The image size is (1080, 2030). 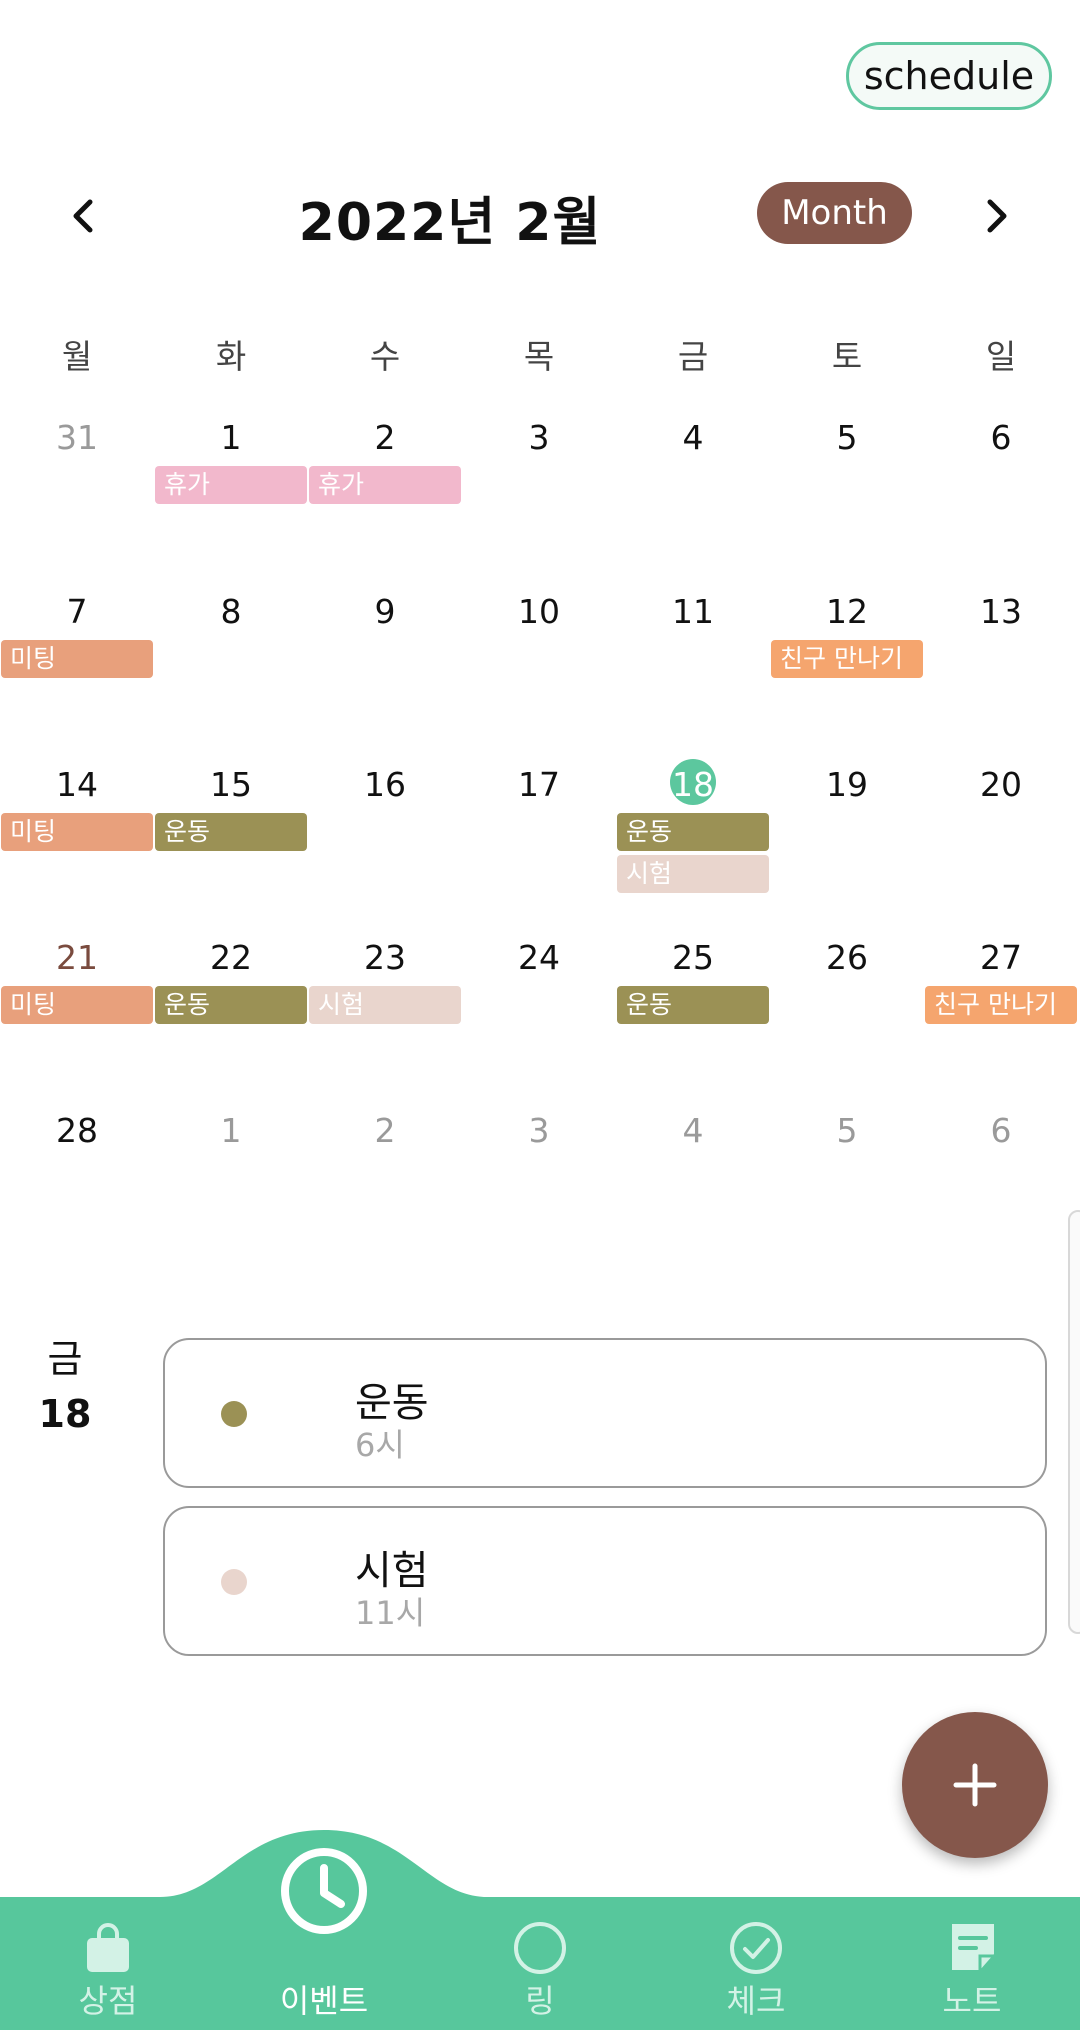 What do you see at coordinates (605, 1581) in the screenshot?
I see `event-card: 시험 11시` at bounding box center [605, 1581].